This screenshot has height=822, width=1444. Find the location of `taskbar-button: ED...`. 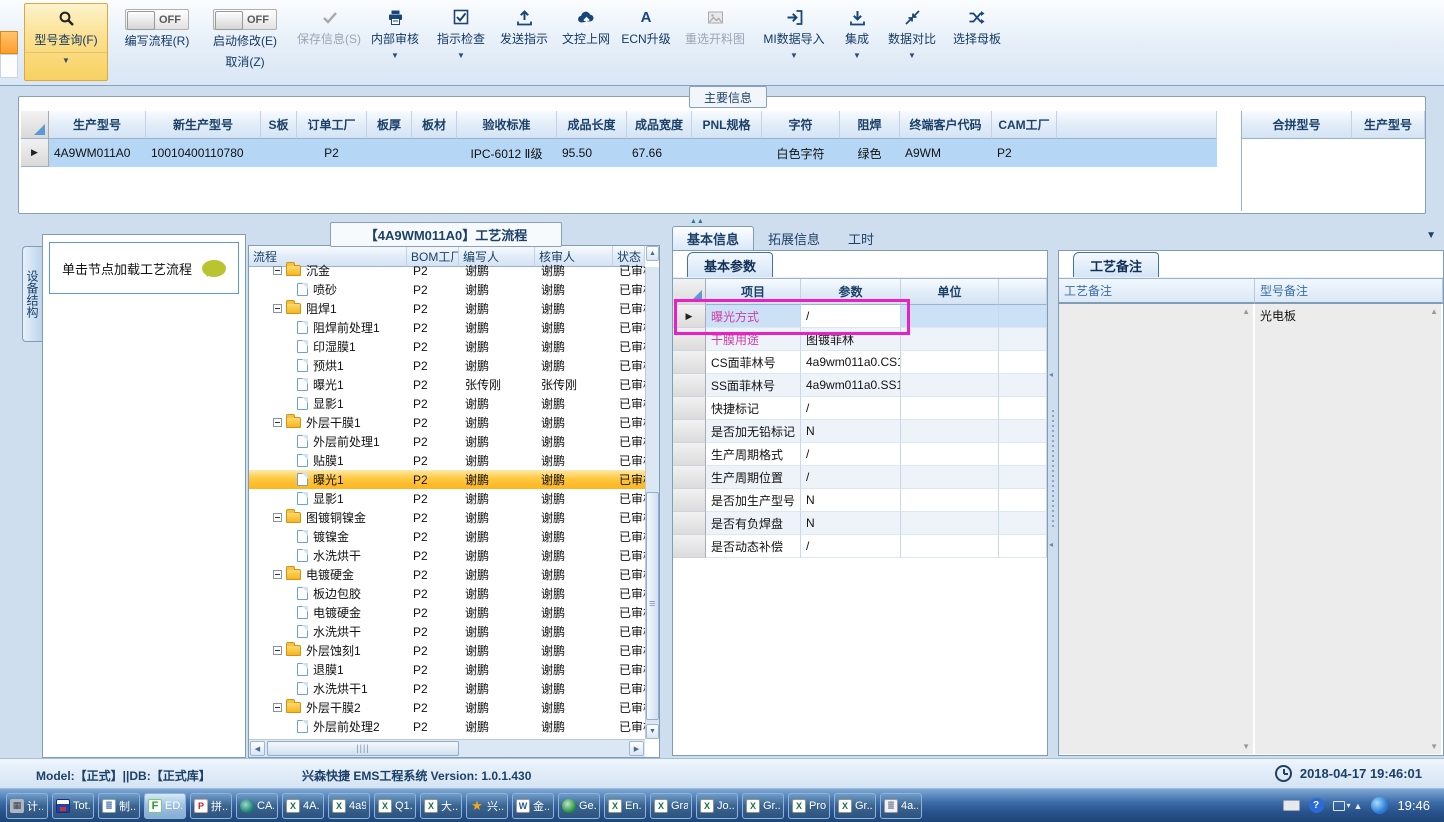

taskbar-button: ED... is located at coordinates (165, 805).